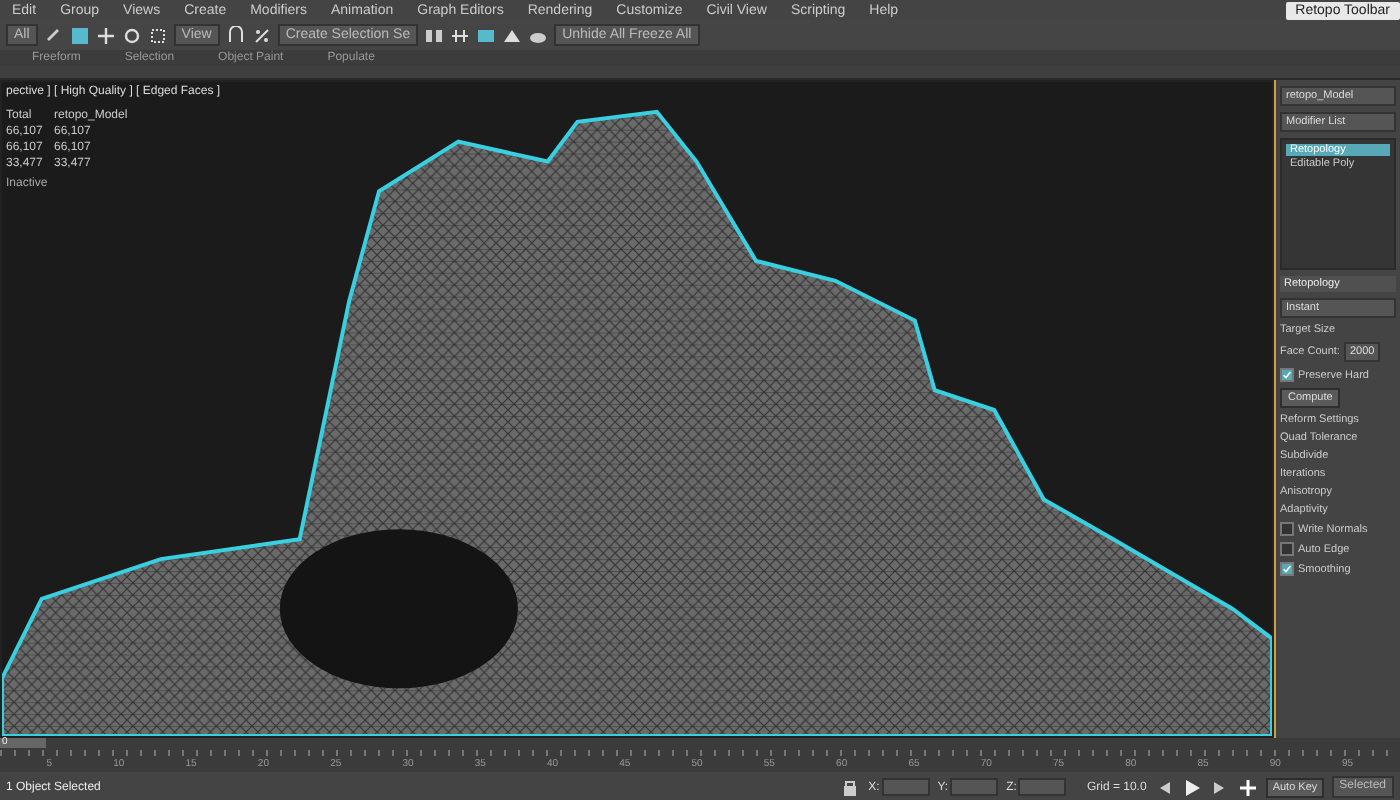  What do you see at coordinates (261, 35) in the screenshot?
I see `percent-snap-icon` at bounding box center [261, 35].